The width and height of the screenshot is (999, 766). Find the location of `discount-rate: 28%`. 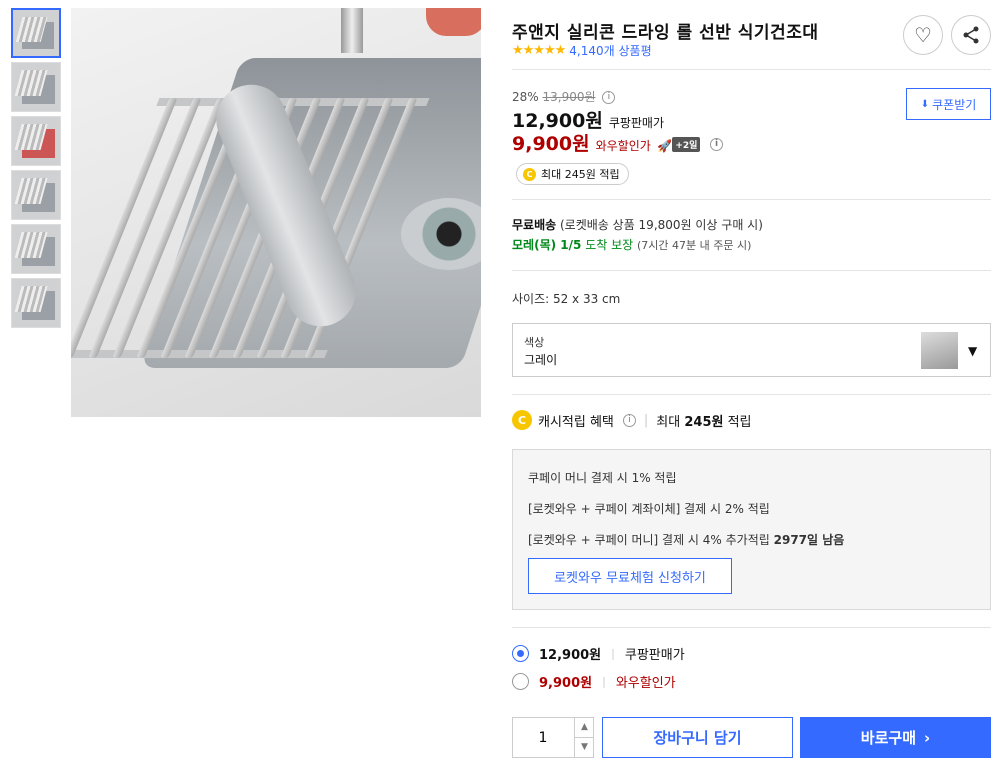

discount-rate: 28% is located at coordinates (525, 97).